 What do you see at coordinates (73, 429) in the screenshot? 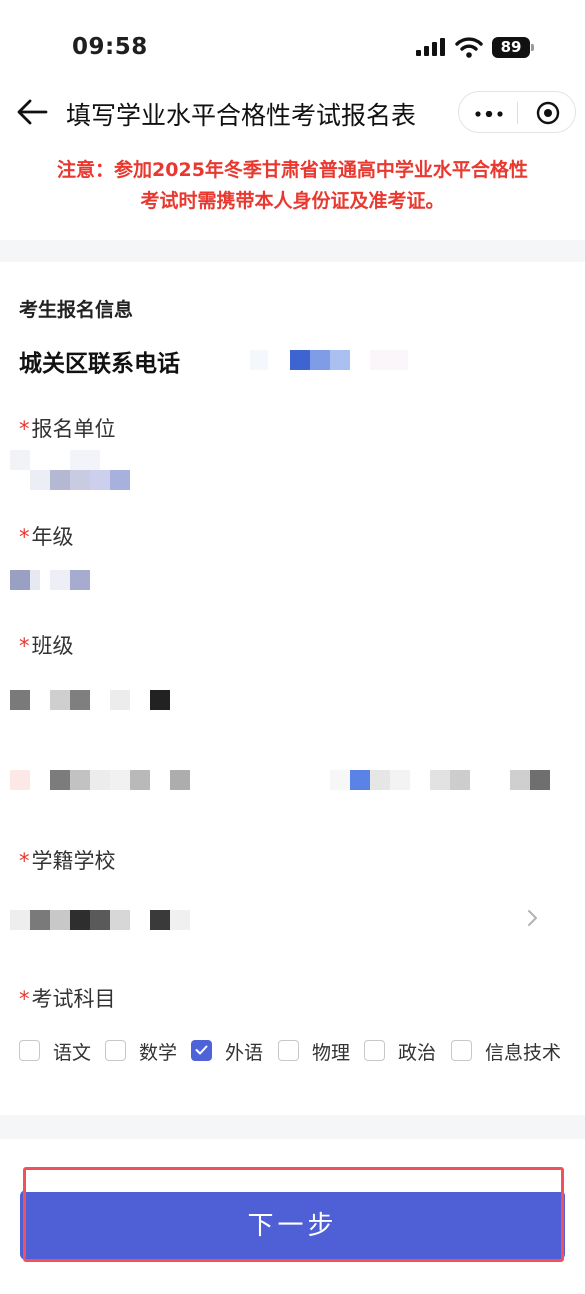
I see `field-label-text: 报名单位` at bounding box center [73, 429].